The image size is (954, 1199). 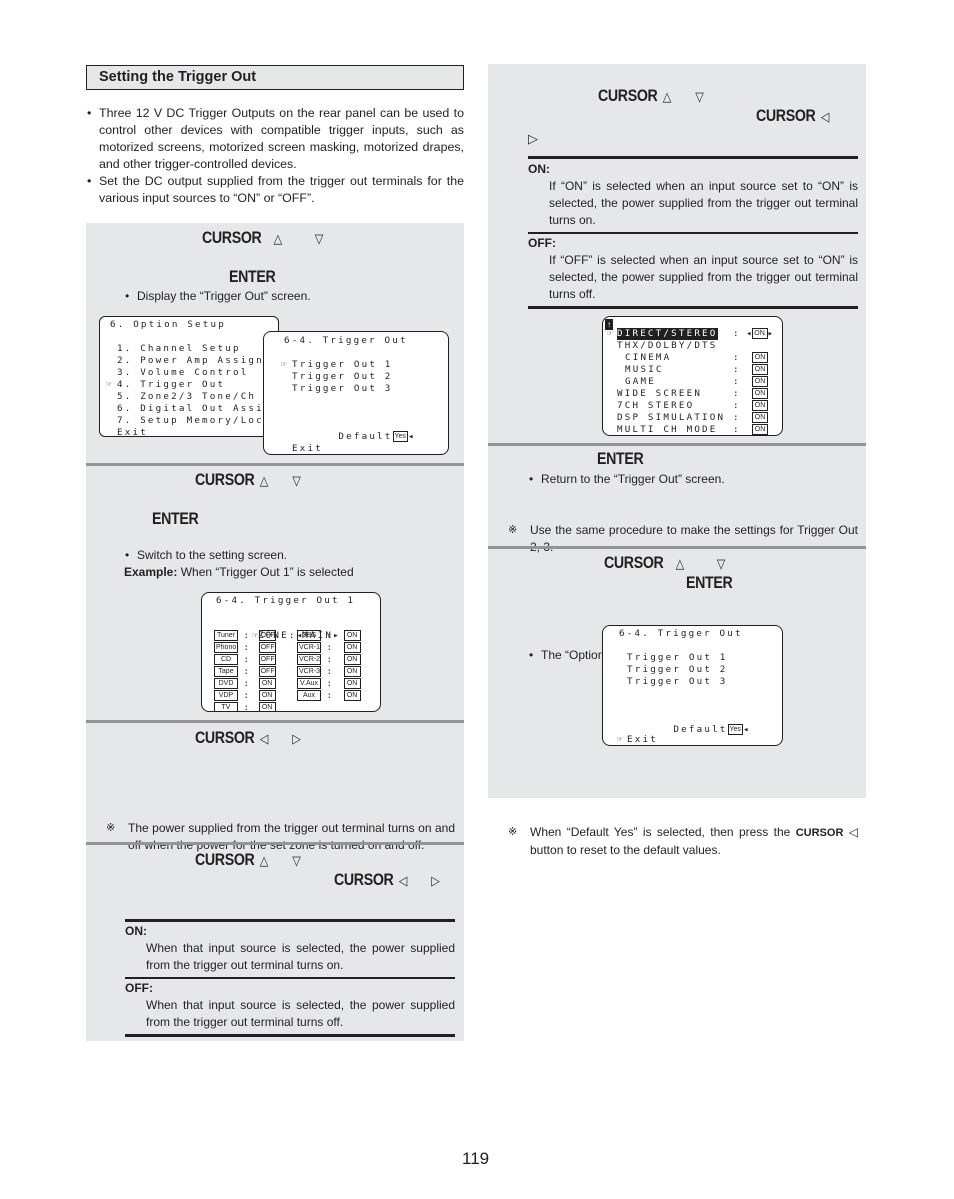 What do you see at coordinates (717, 479) in the screenshot?
I see `step6-bullet: Return to the “Trigger Out” screen.` at bounding box center [717, 479].